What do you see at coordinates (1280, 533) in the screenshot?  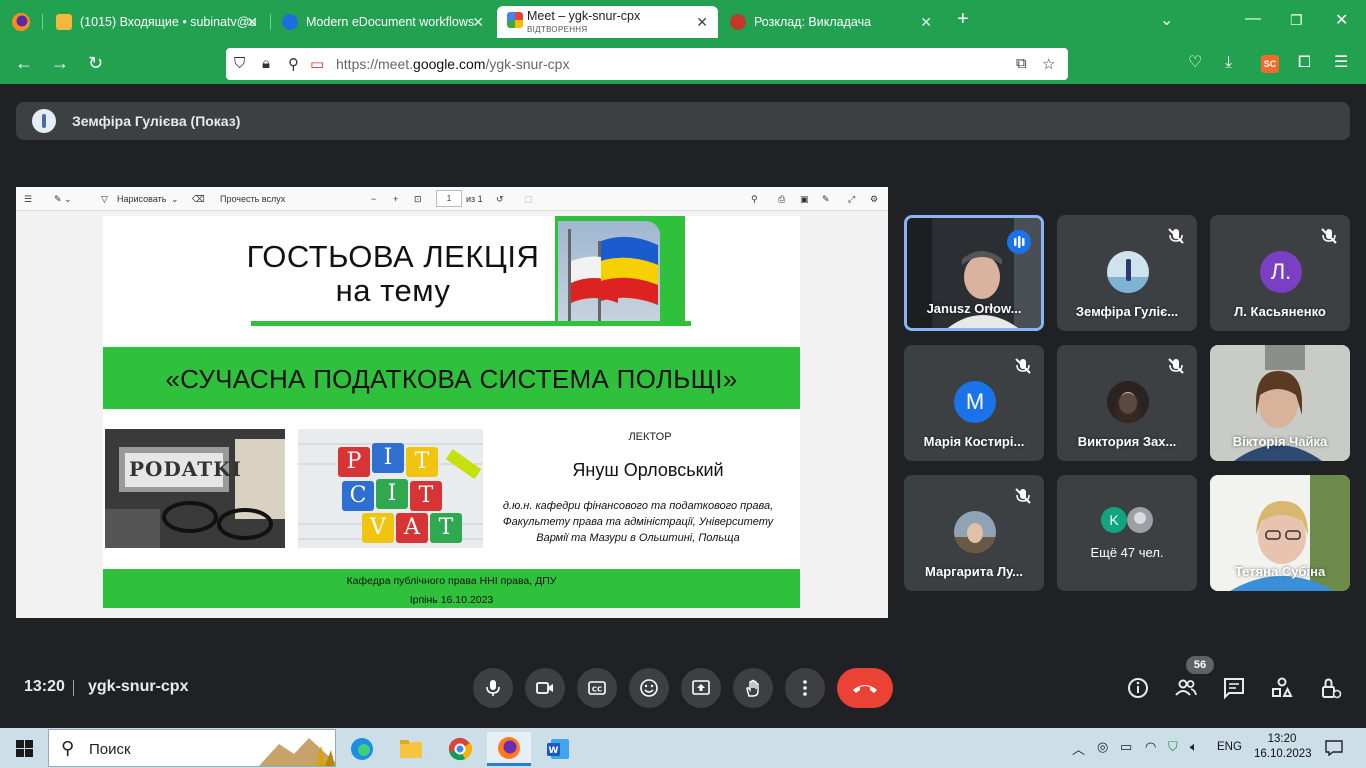 I see `participant-tile: Тетяна Субіна` at bounding box center [1280, 533].